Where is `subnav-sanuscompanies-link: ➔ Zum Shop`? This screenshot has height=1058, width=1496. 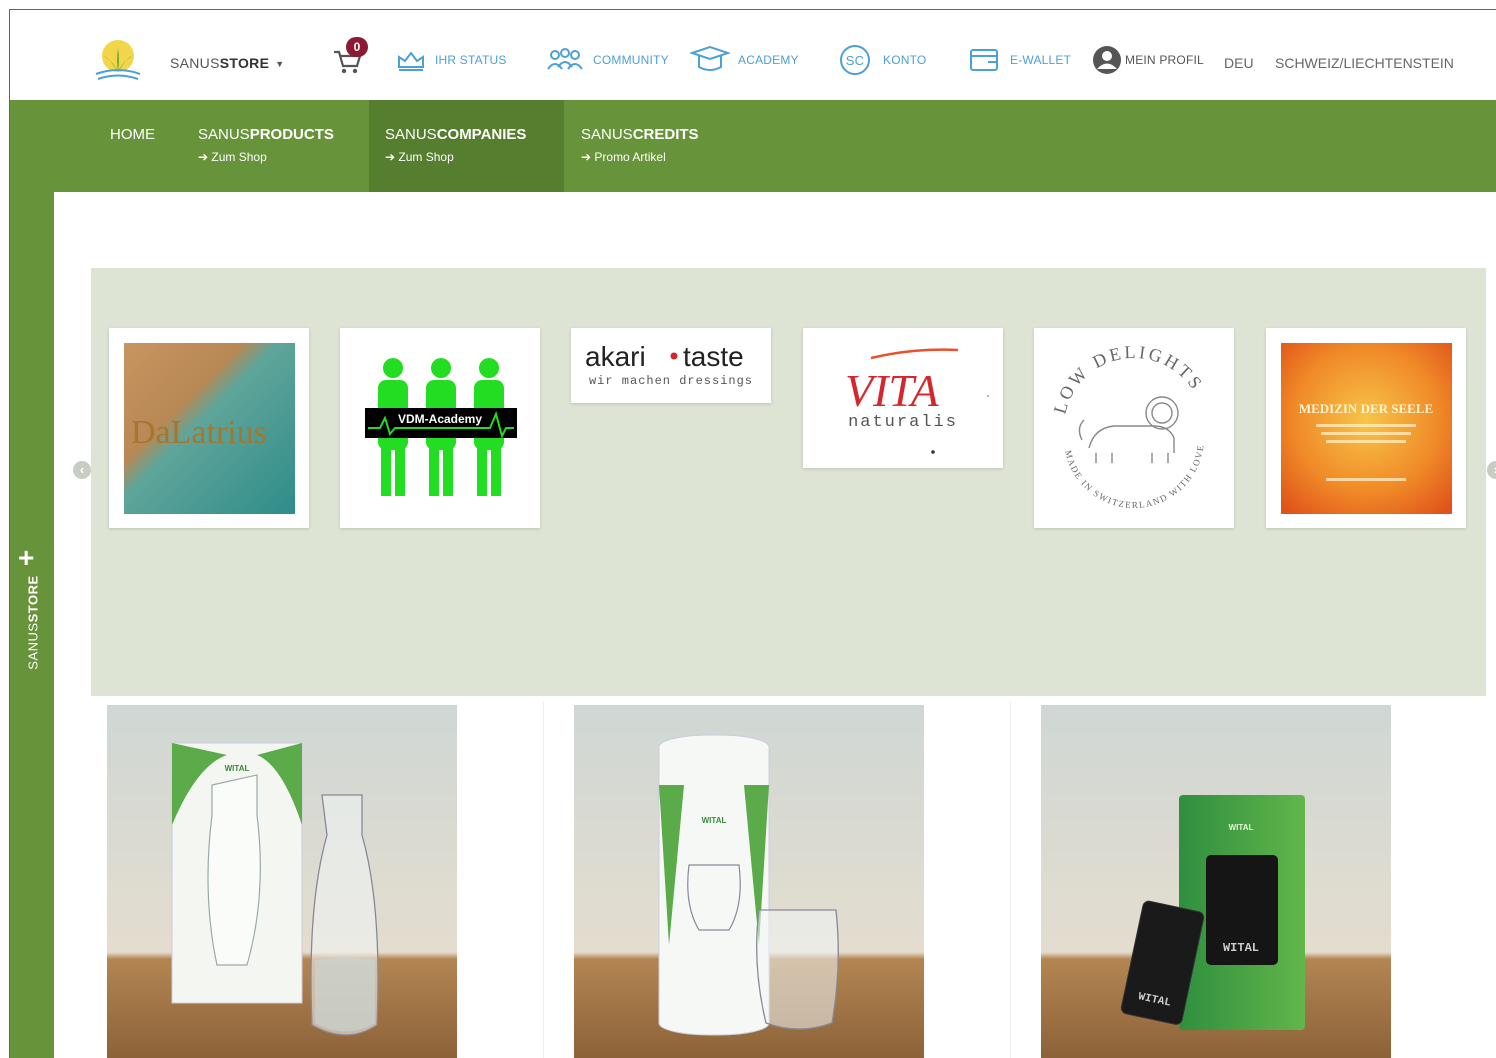
subnav-sanuscompanies-link: ➔ Zum Shop is located at coordinates (419, 157).